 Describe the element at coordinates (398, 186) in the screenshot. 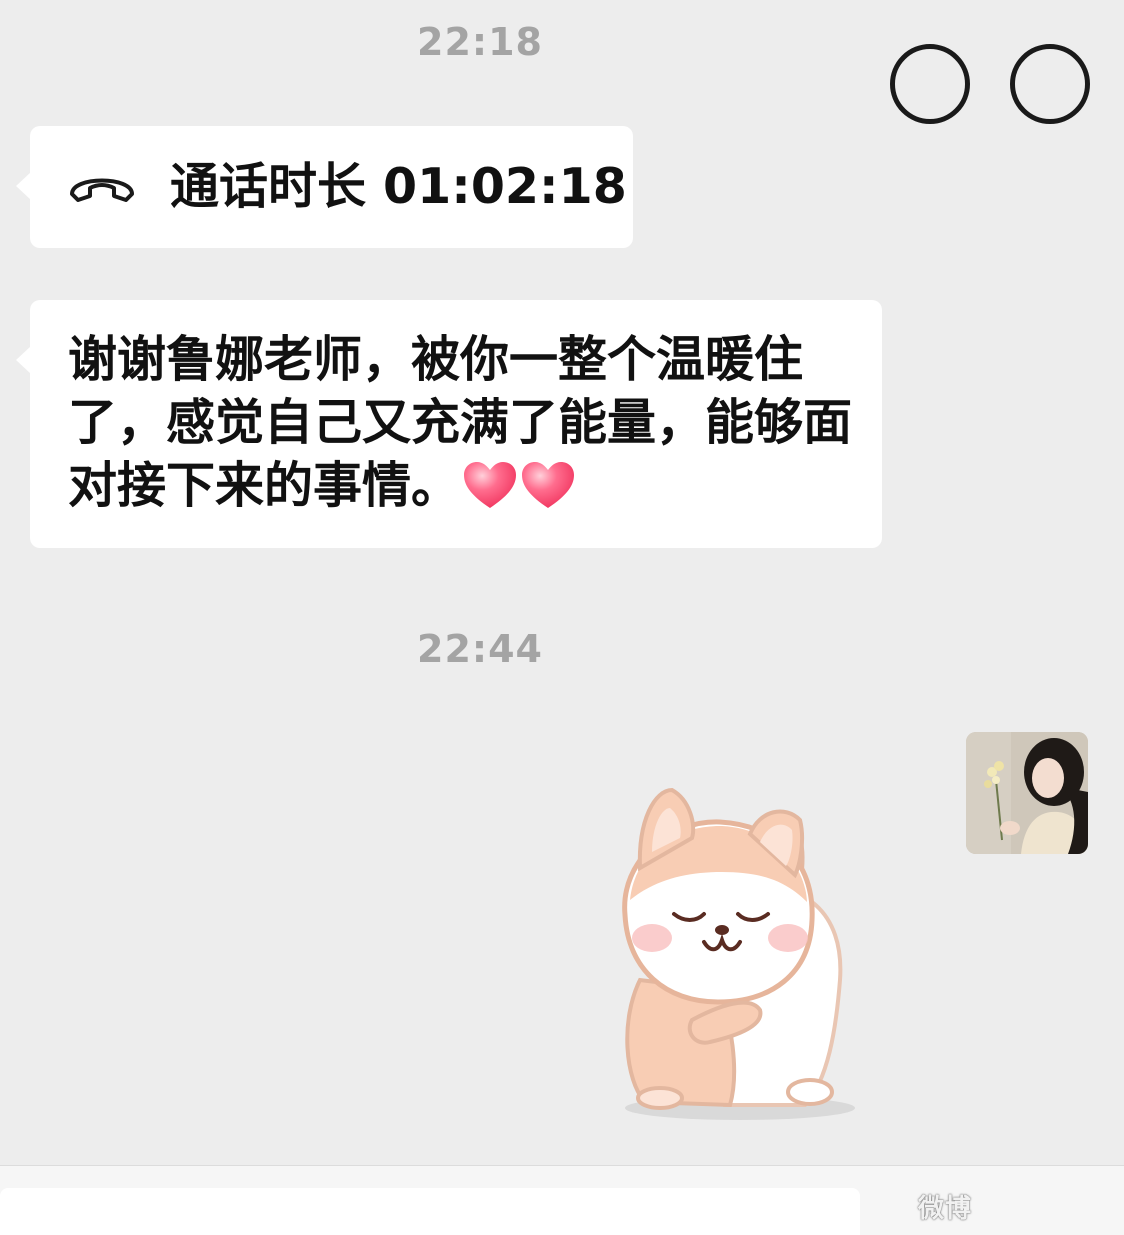

I see `call-duration-text: 通话时长 01:02:18` at that location.